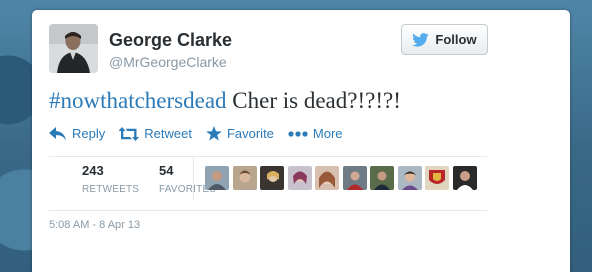  Describe the element at coordinates (214, 133) in the screenshot. I see `star-icon` at that location.